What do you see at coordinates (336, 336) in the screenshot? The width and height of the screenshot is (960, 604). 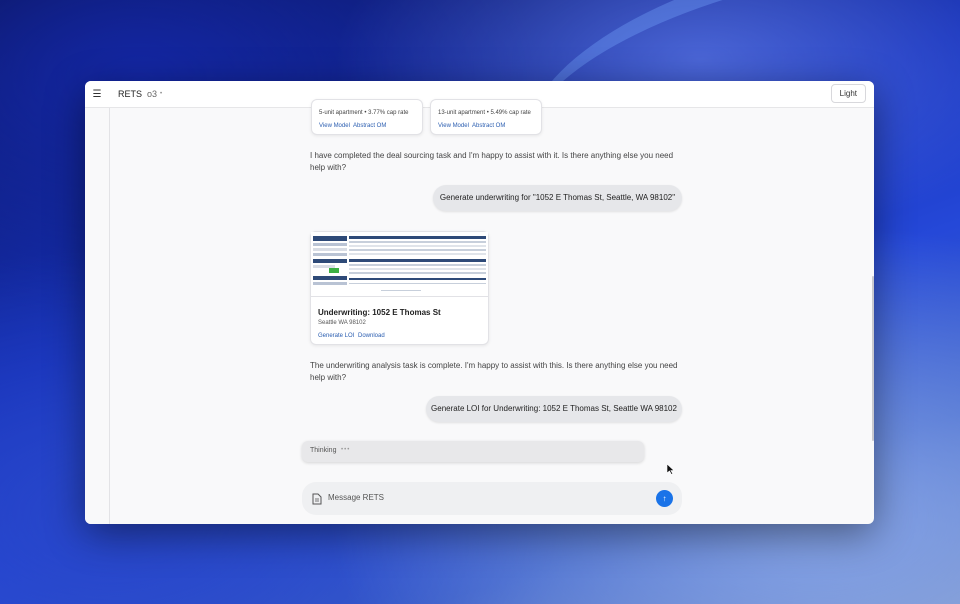 I see `generate-loi-link: Generate LOI` at bounding box center [336, 336].